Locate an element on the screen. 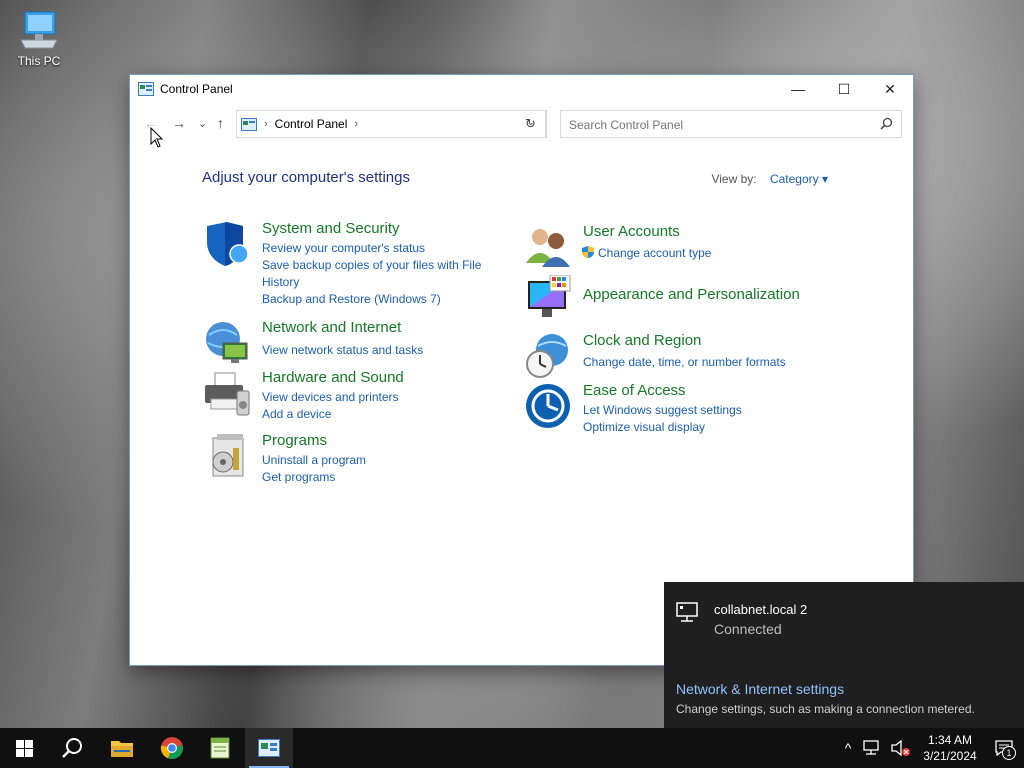 The image size is (1024, 768). forward-button: → is located at coordinates (179, 123).